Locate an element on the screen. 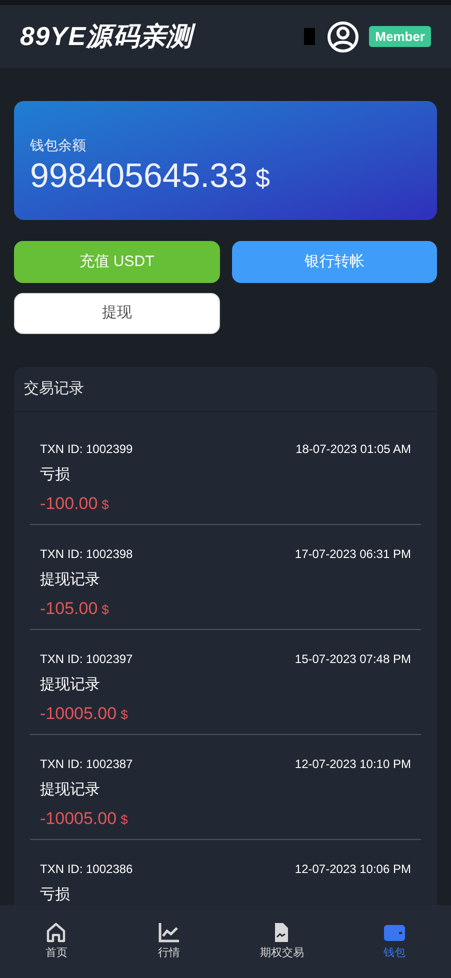 This screenshot has width=451, height=978. nav-tab: 行情 is located at coordinates (169, 941).